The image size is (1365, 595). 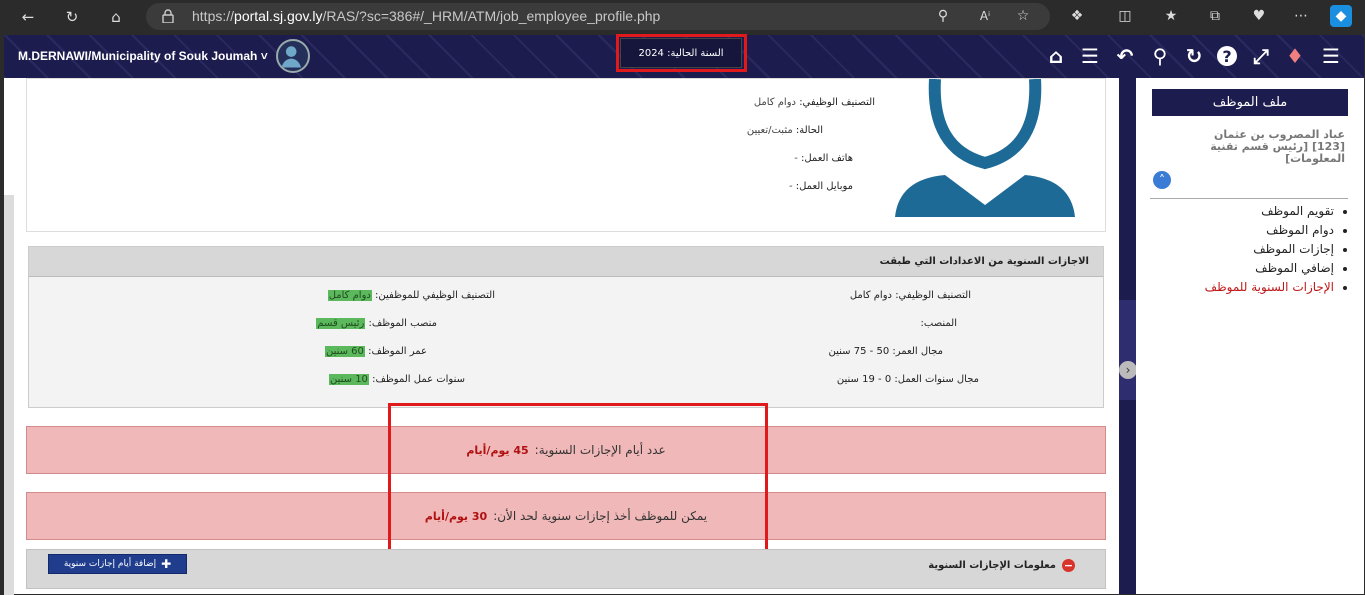 I want to click on zoom-icon: ⚲, so click(x=943, y=16).